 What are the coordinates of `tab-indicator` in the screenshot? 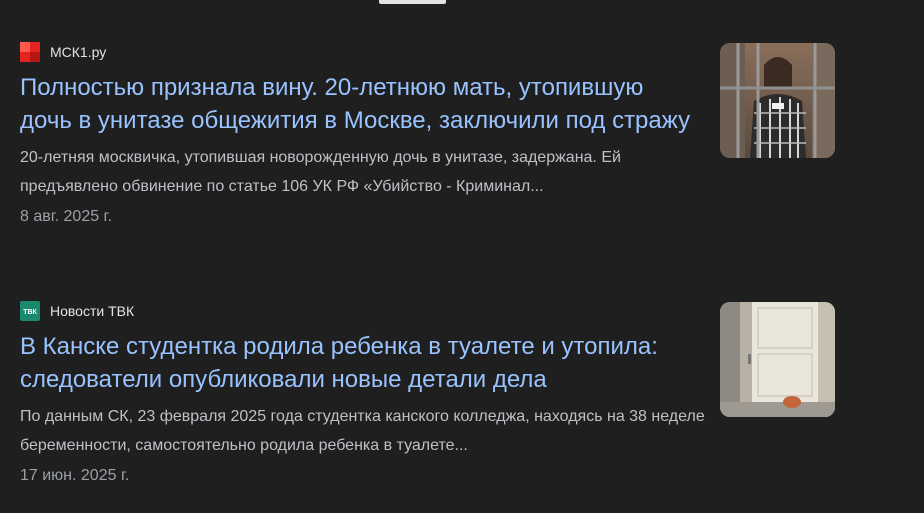 It's located at (412, 2).